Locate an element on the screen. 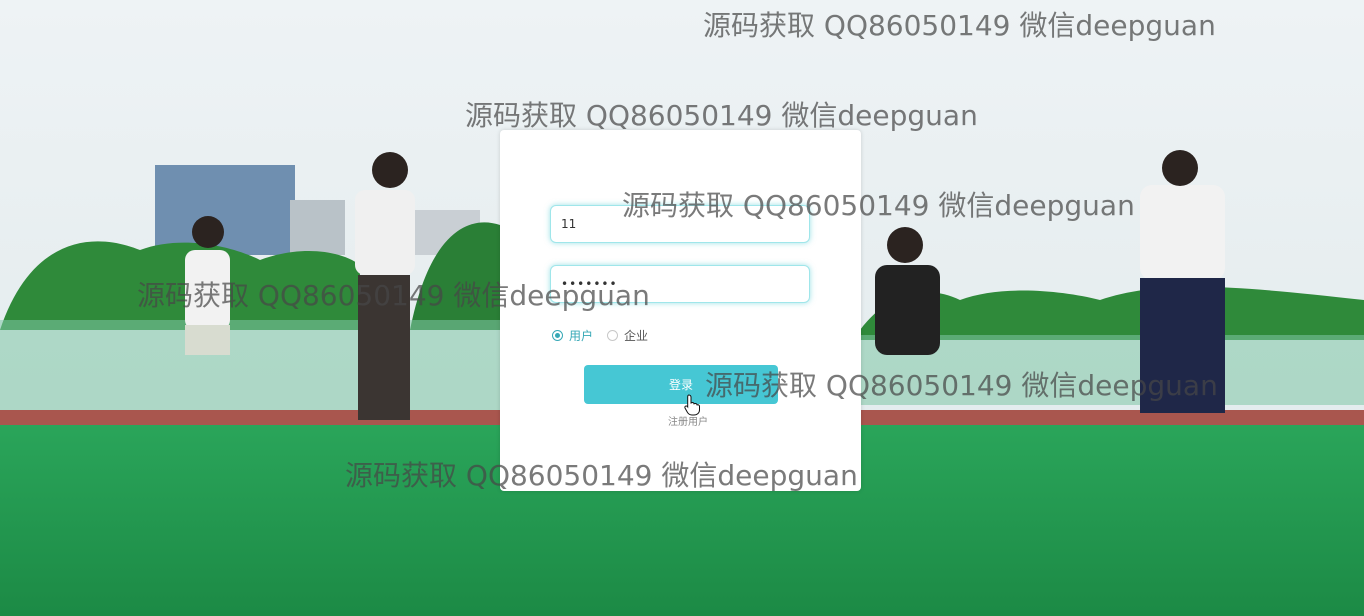  role-radio-group: 用户 企业 is located at coordinates (600, 335).